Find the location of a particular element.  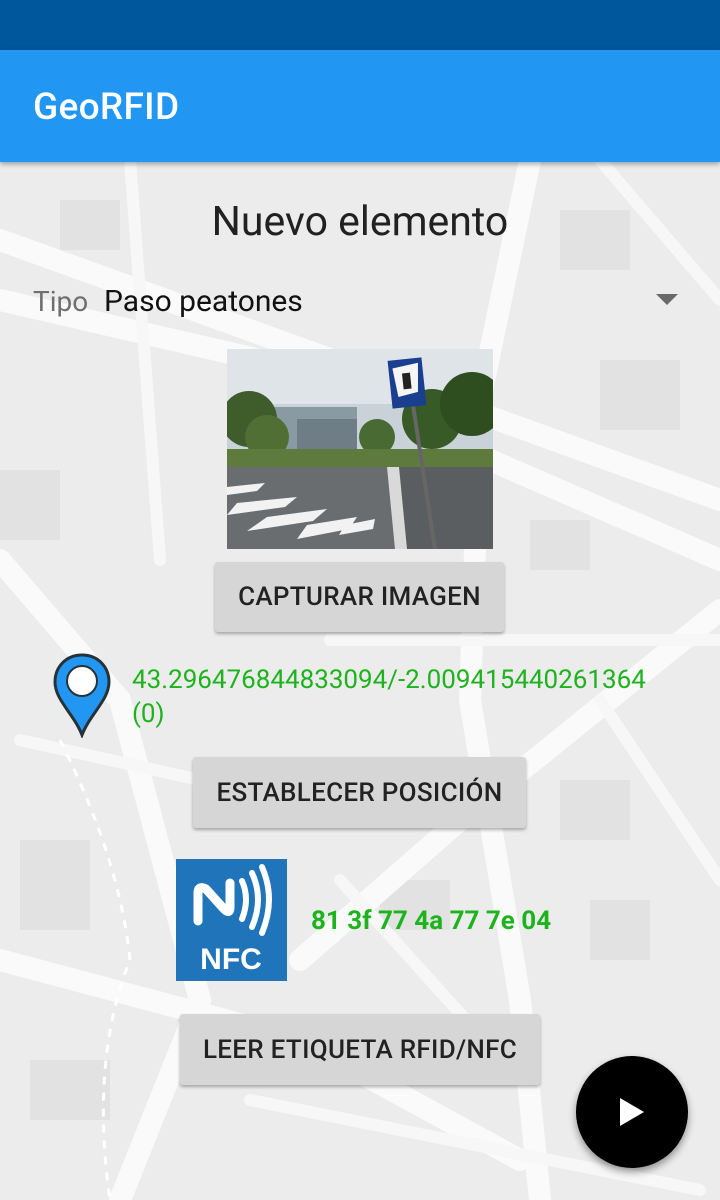

map-pin-icon is located at coordinates (82, 695).